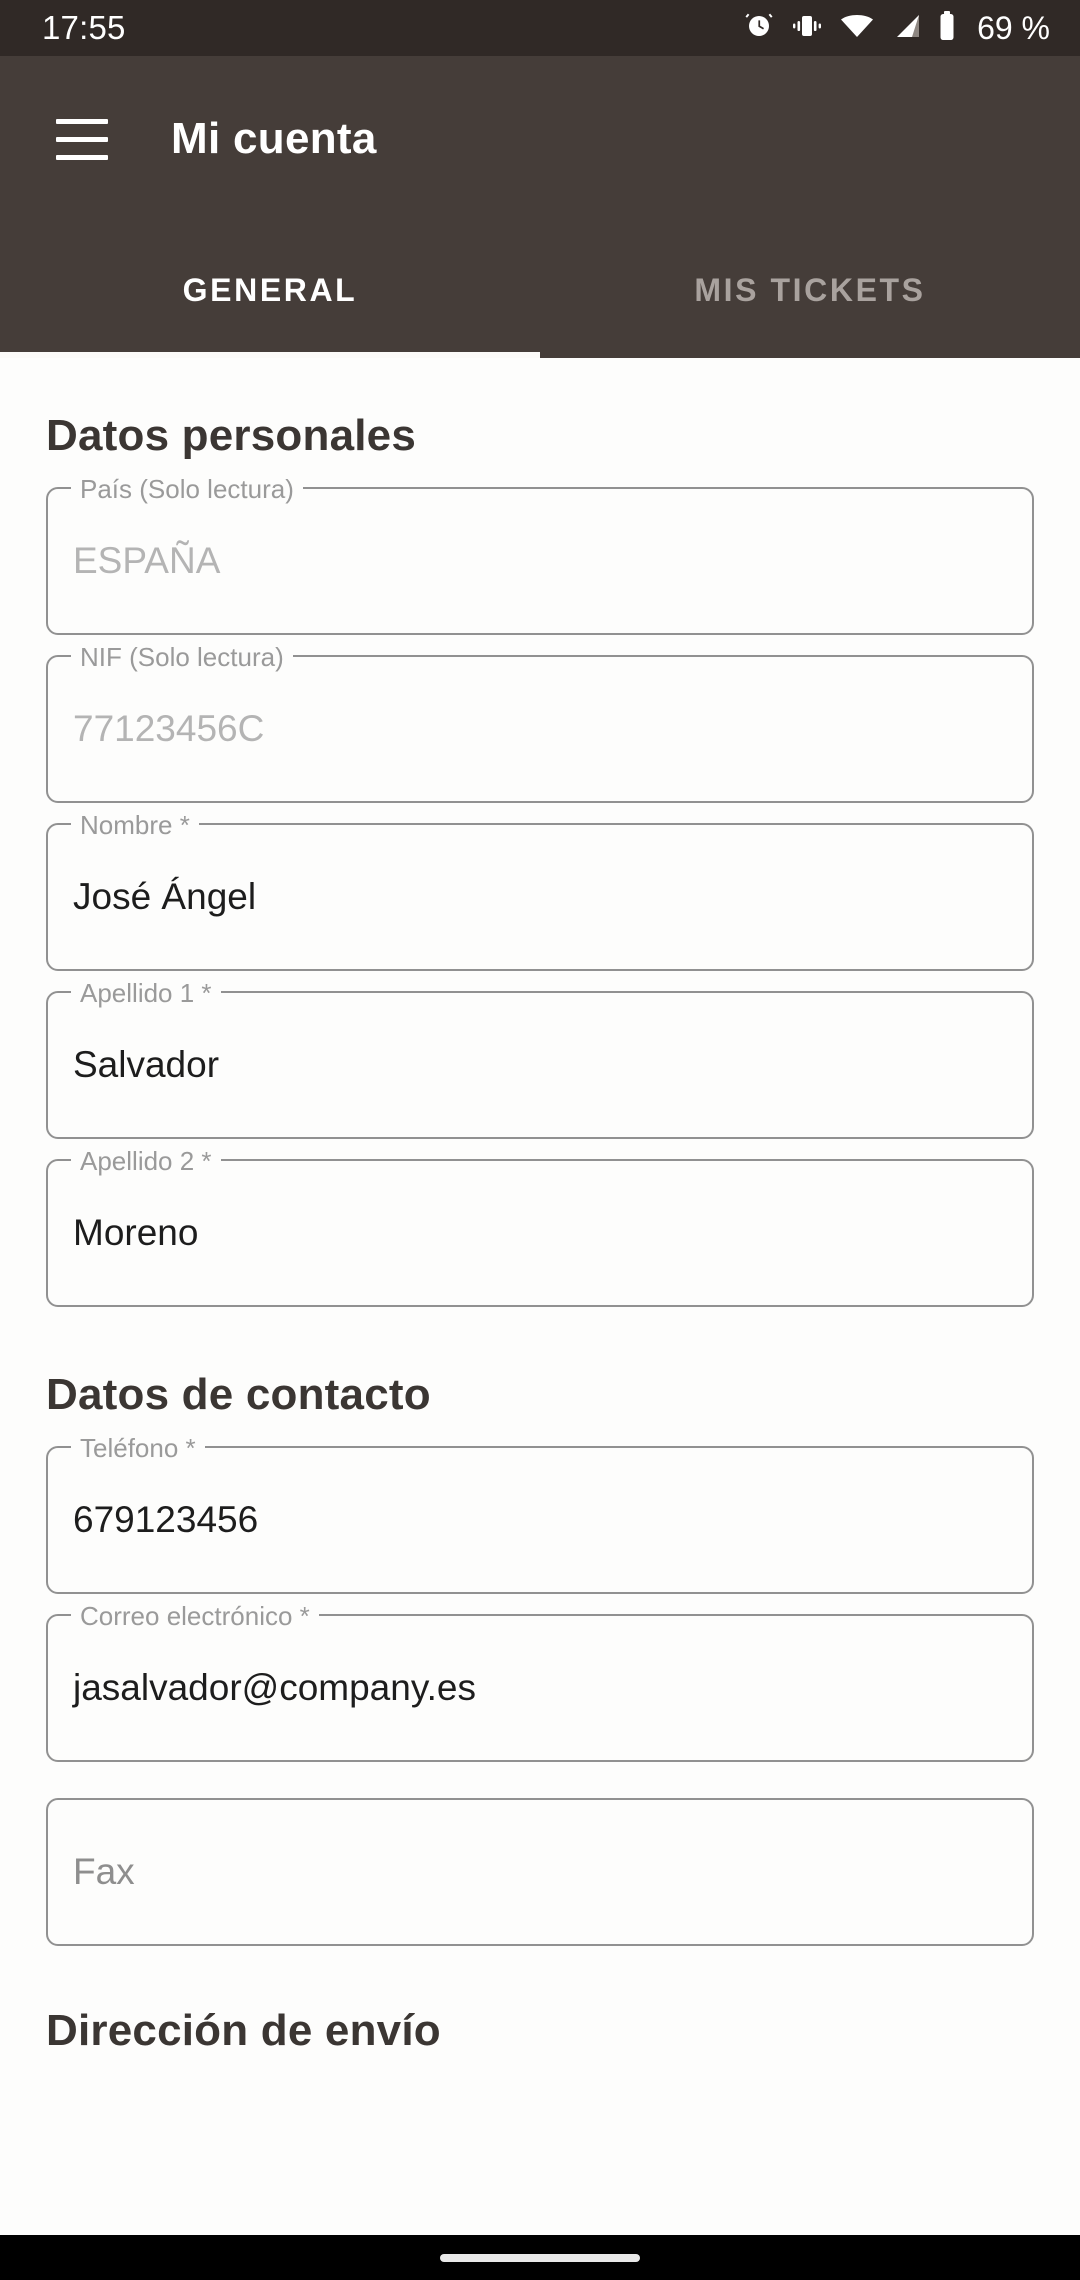  What do you see at coordinates (540, 1058) in the screenshot?
I see `field-apellido-1: Apellido 1 * Salvador` at bounding box center [540, 1058].